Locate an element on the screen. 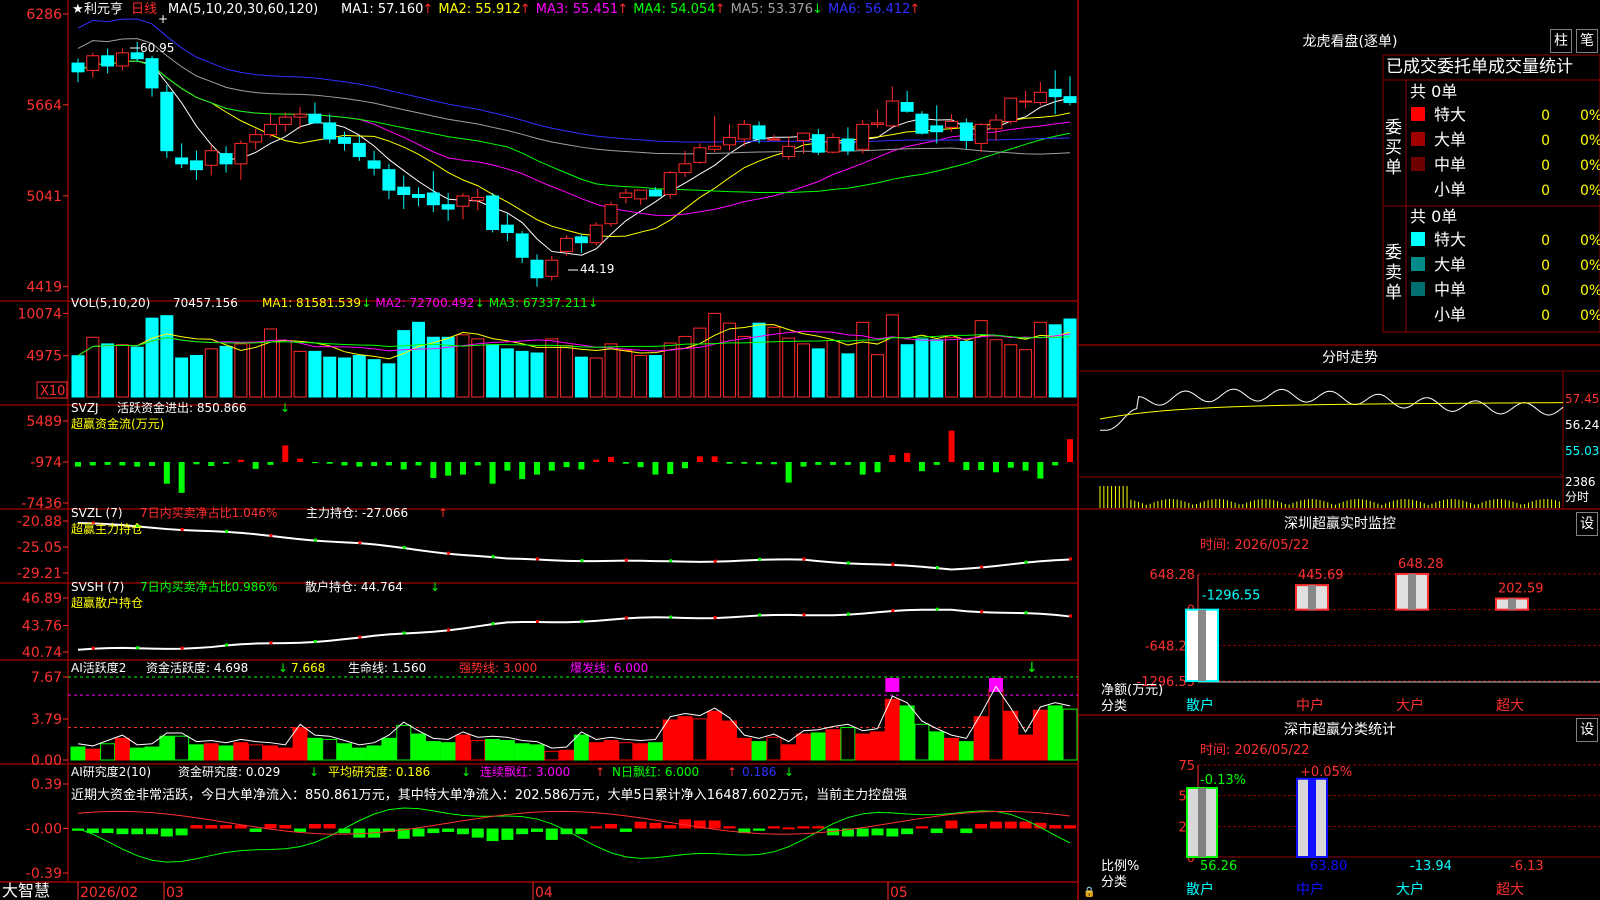 Image resolution: width=1600 pixels, height=900 pixels. cursor-mark: + is located at coordinates (163, 19).